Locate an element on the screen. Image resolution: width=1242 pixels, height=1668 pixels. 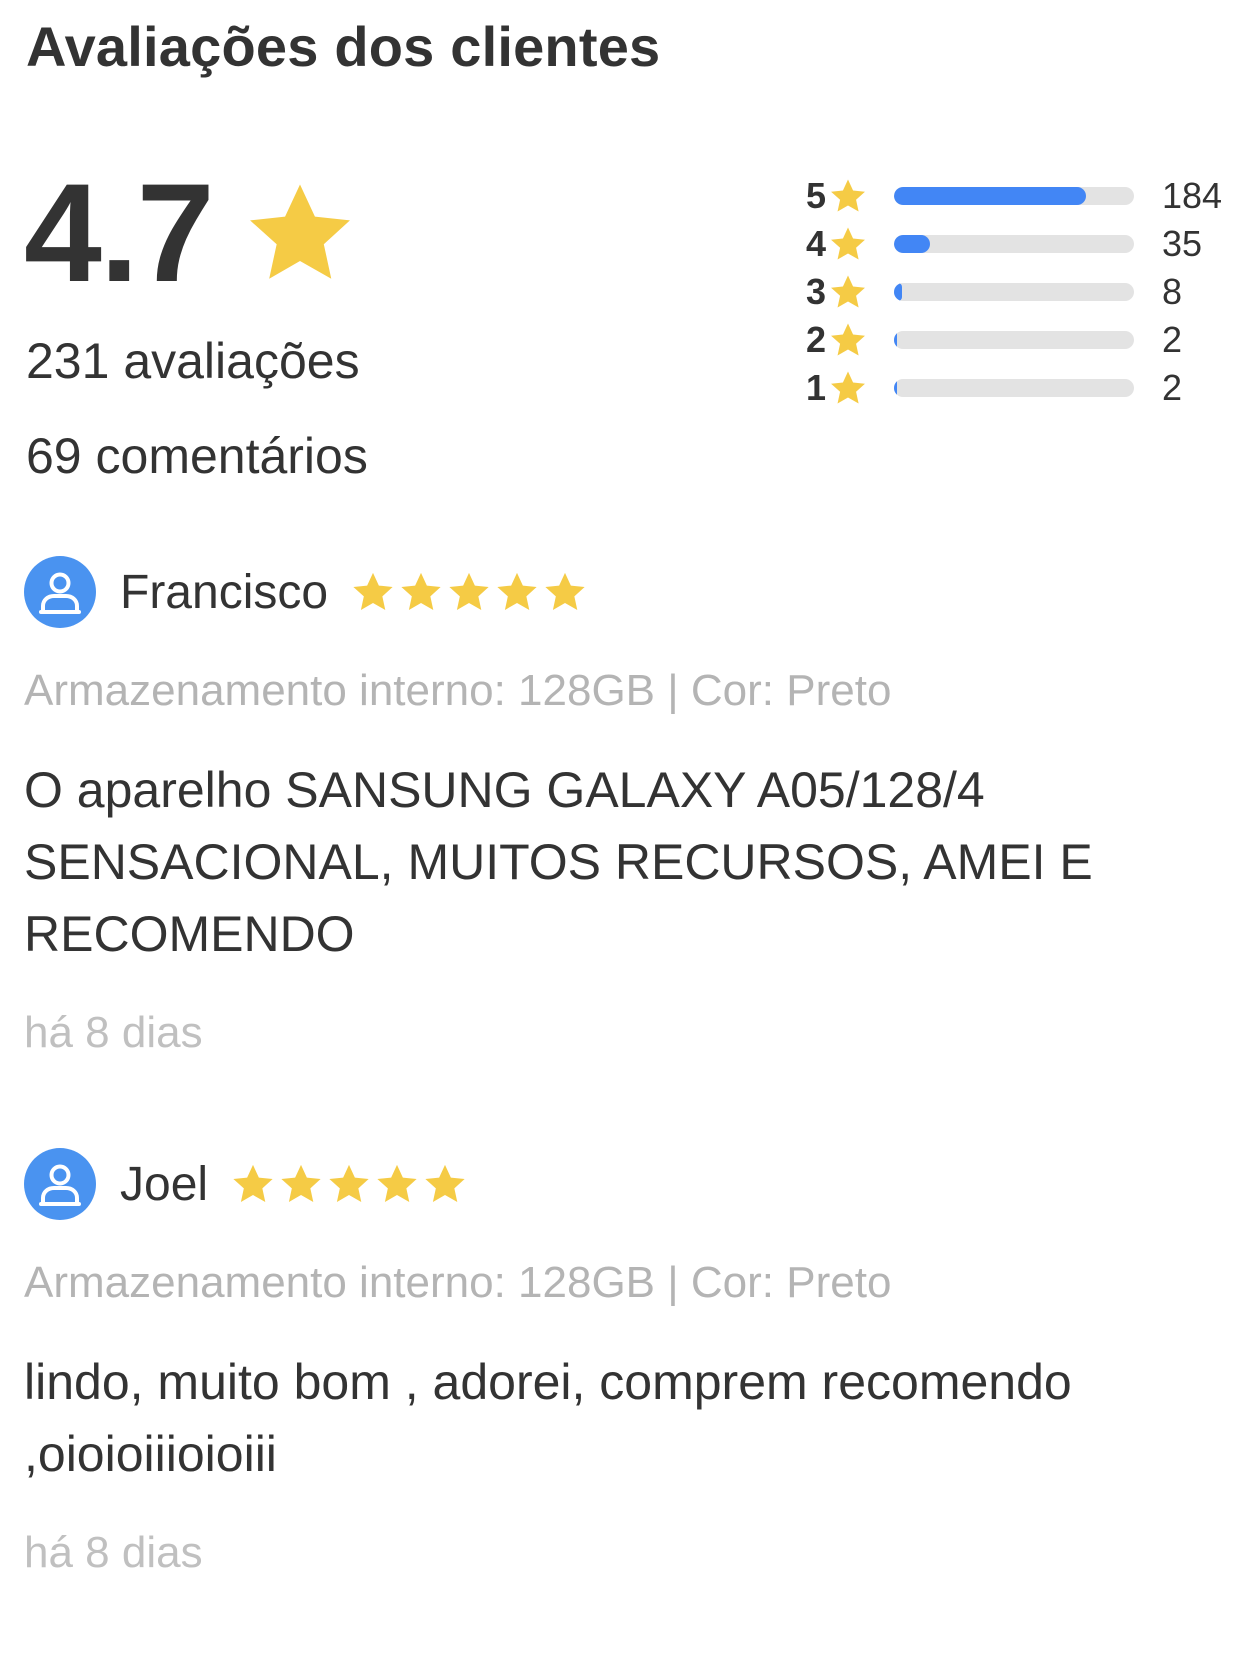
distribution-level: 1 is located at coordinates (816, 387).